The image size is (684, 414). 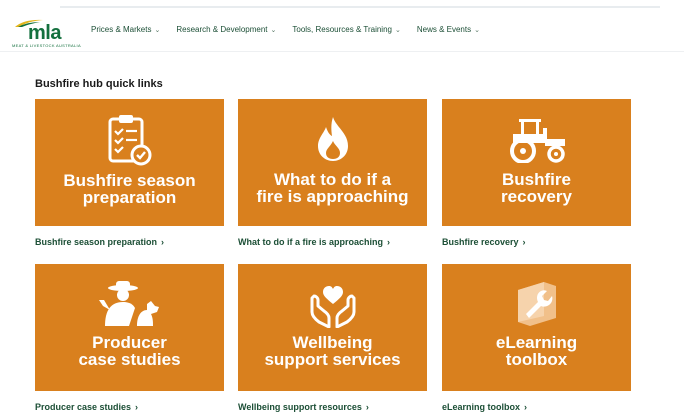 I want to click on link-bushfire-recovery: Bushfire recovery ›, so click(x=484, y=242).